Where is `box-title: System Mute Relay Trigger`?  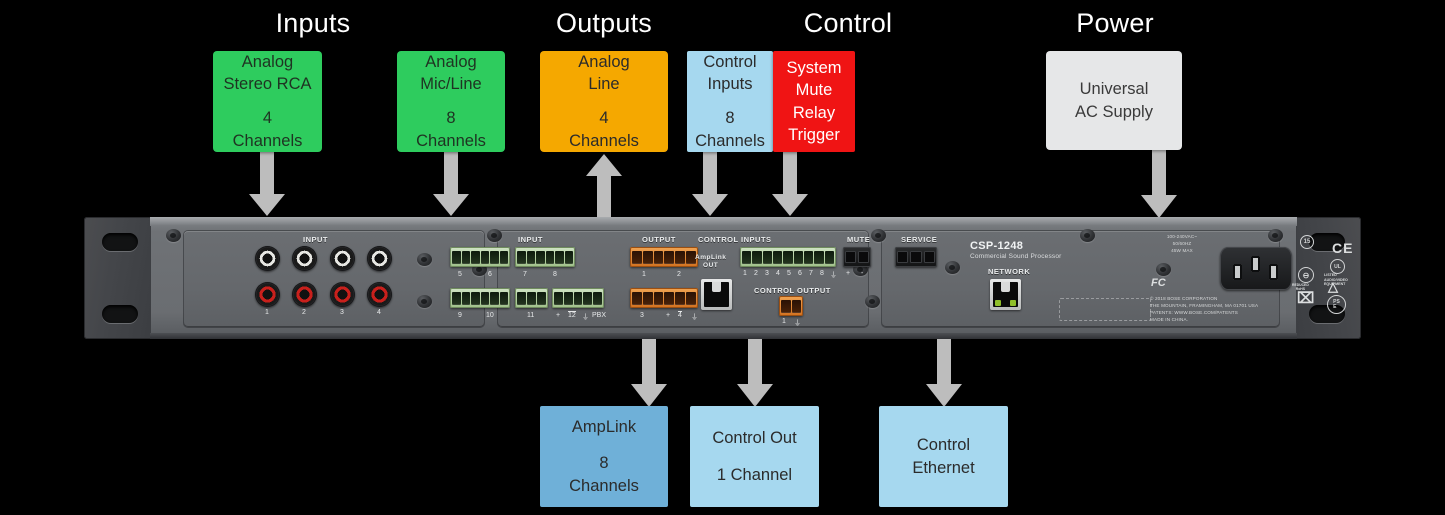 box-title: System Mute Relay Trigger is located at coordinates (814, 101).